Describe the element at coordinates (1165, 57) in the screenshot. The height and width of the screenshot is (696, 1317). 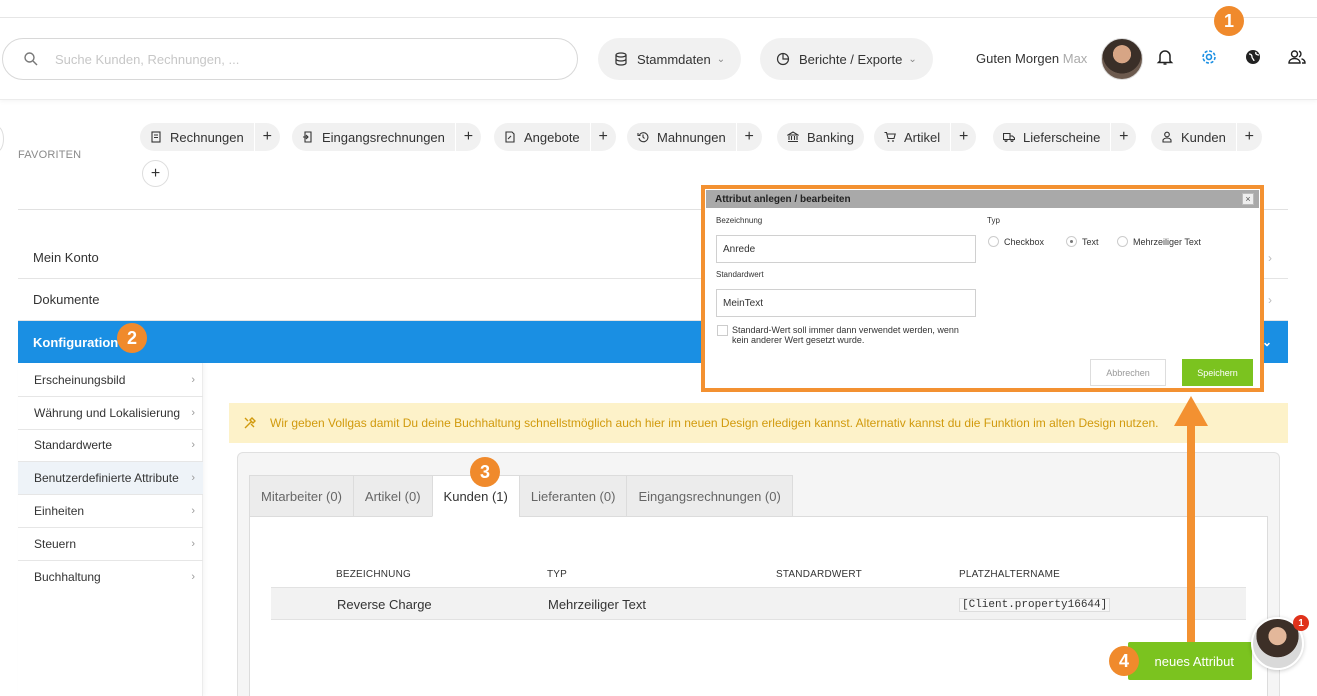
I see `bell-icon` at that location.